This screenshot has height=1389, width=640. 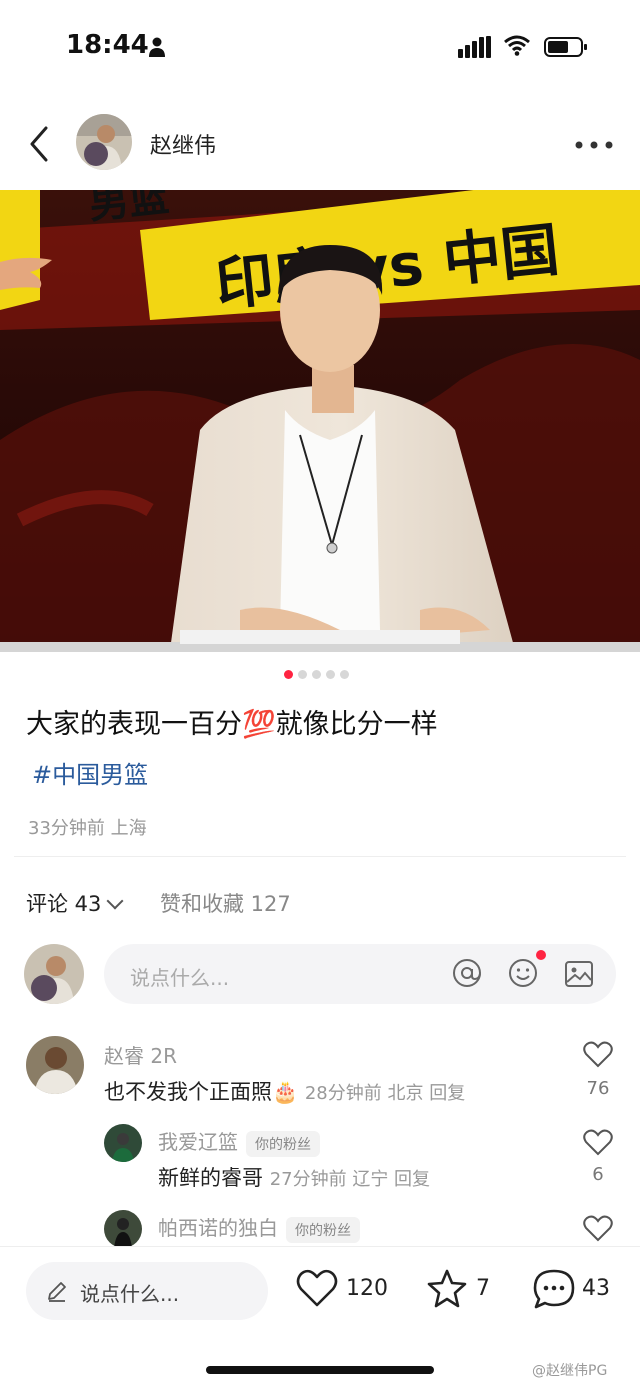 I want to click on post-hashtag: #中国男篮, so click(x=90, y=772).